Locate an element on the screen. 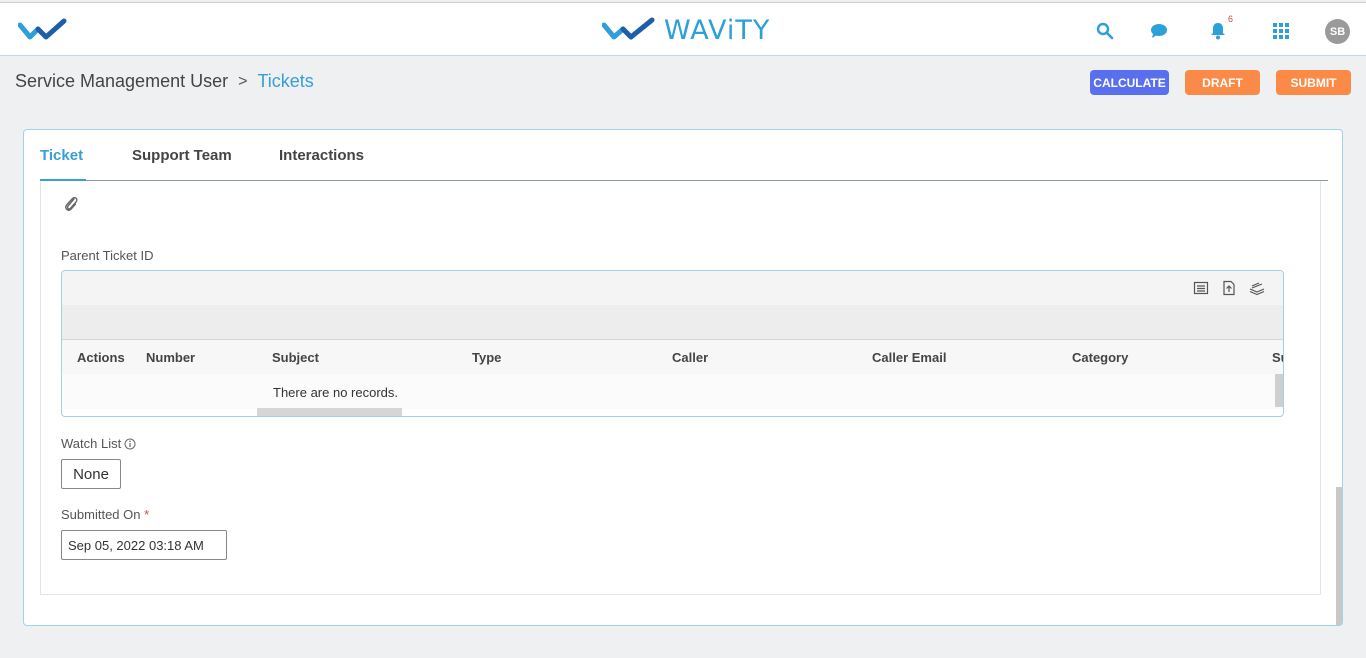  column-header: Caller is located at coordinates (690, 357).